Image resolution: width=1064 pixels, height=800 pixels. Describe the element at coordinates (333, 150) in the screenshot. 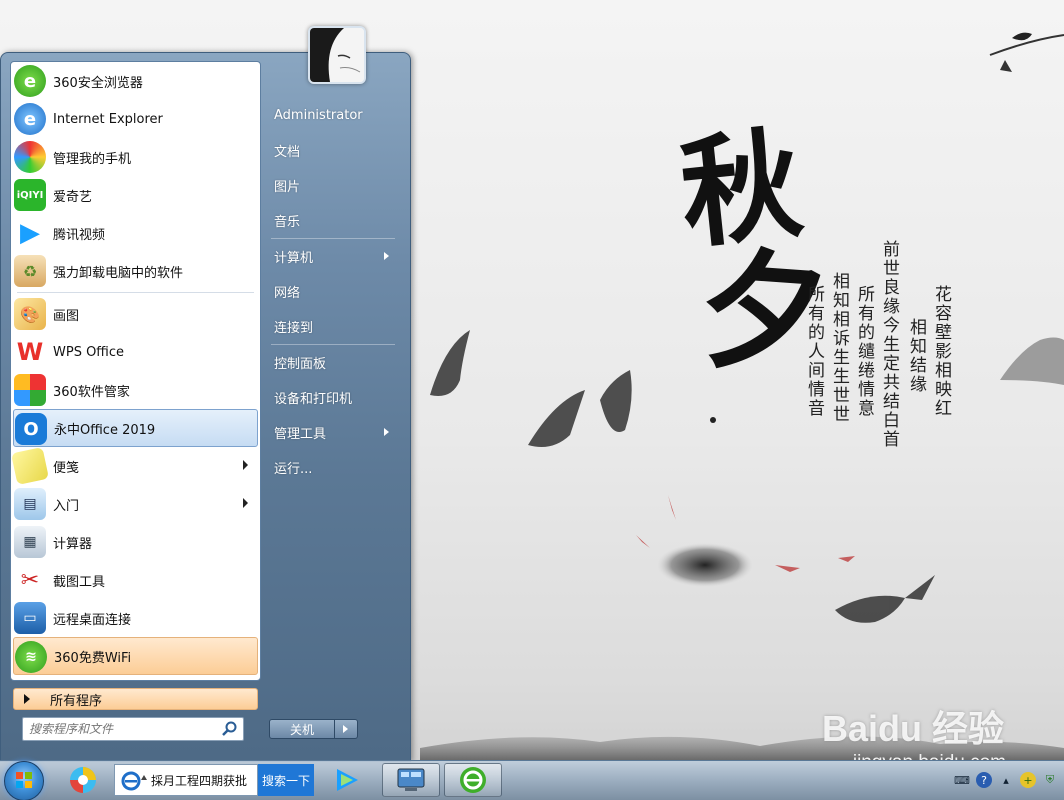

I see `right-link-documents: 文档` at that location.